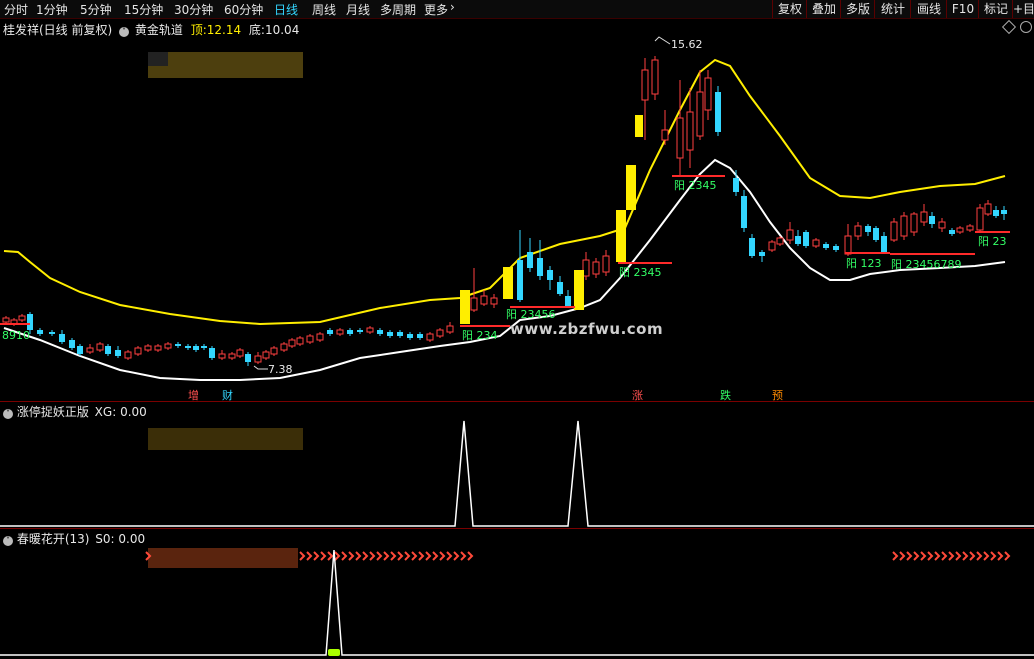 The width and height of the screenshot is (1034, 659). What do you see at coordinates (777, 395) in the screenshot?
I see `signal-label-yu: 预` at bounding box center [777, 395].